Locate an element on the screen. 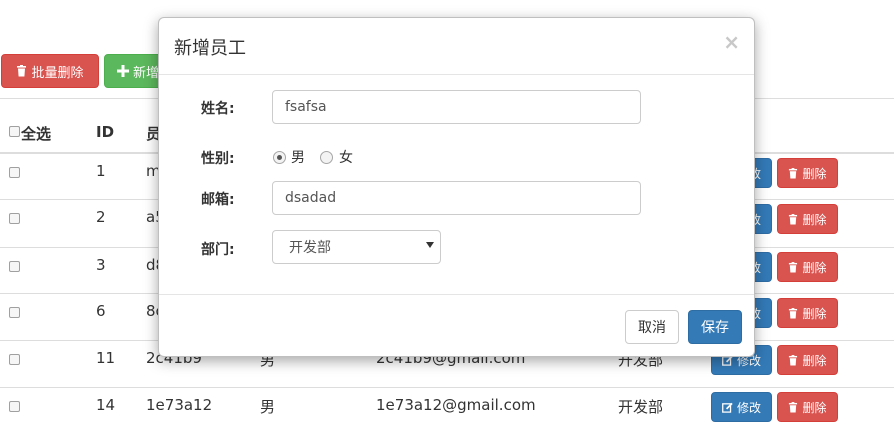 The image size is (894, 427). modal-footer-divider is located at coordinates (456, 294).